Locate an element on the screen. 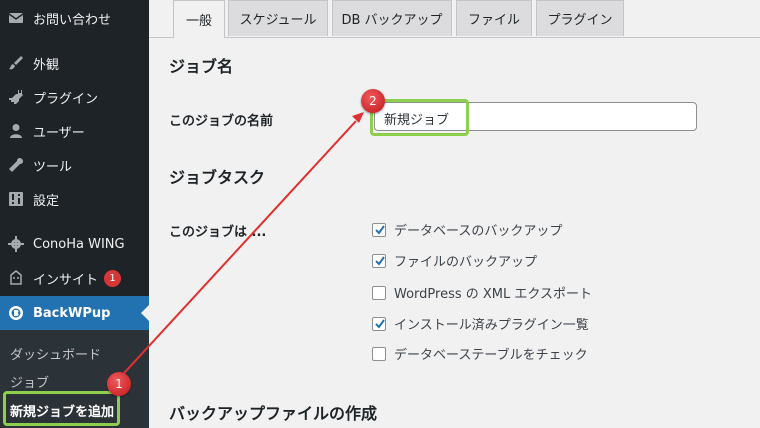 This screenshot has width=760, height=428. user-icon is located at coordinates (16, 131).